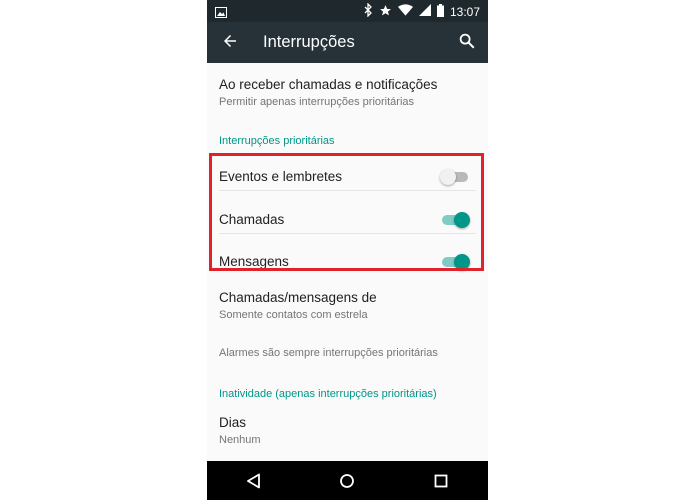 This screenshot has width=695, height=500. I want to click on battery-icon, so click(440, 11).